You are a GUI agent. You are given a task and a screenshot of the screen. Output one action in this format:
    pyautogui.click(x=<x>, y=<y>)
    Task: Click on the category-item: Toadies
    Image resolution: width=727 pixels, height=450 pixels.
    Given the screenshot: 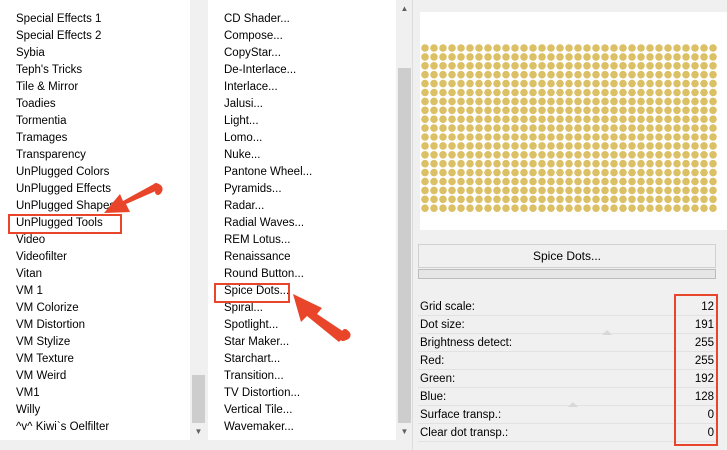 What is the action you would take?
    pyautogui.click(x=28, y=104)
    